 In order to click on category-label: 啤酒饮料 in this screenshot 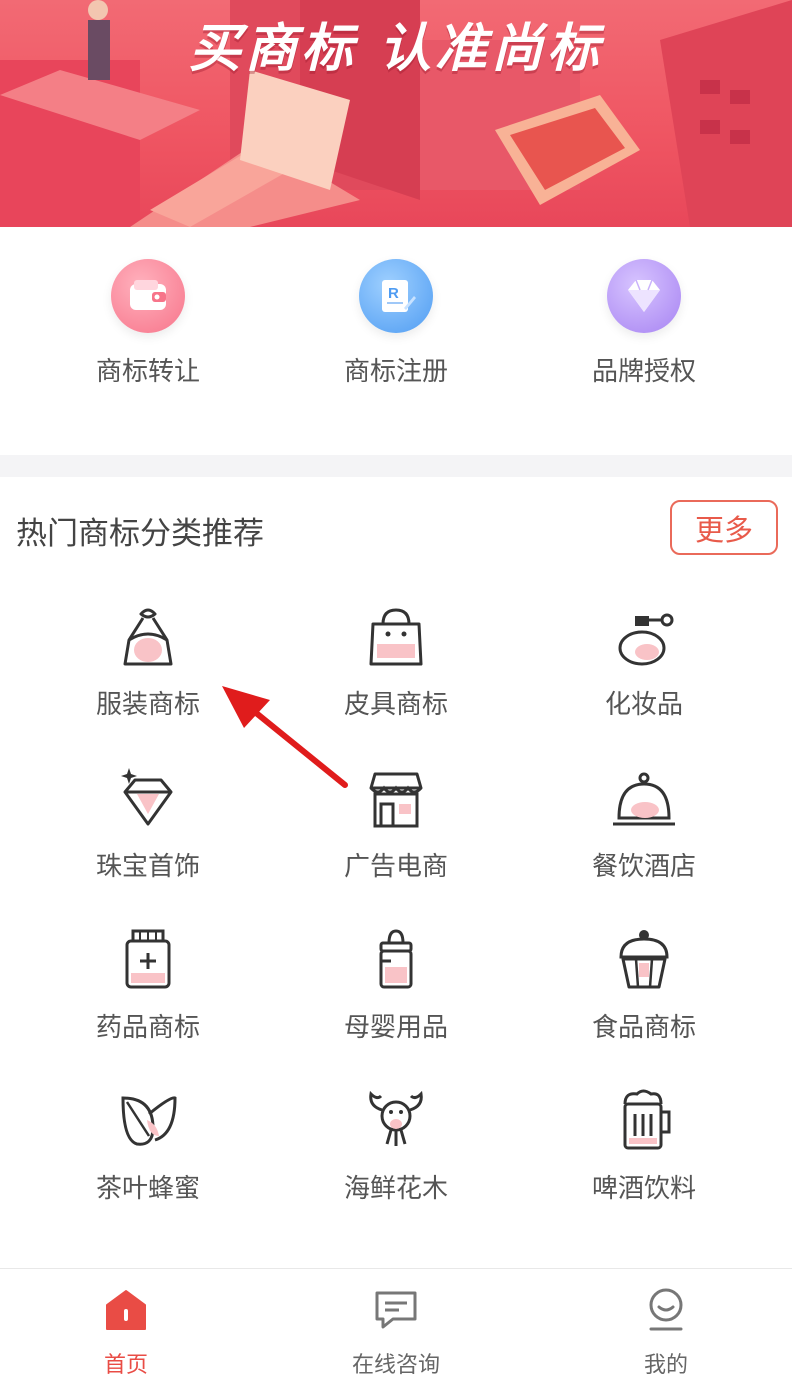, I will do `click(643, 1189)`.